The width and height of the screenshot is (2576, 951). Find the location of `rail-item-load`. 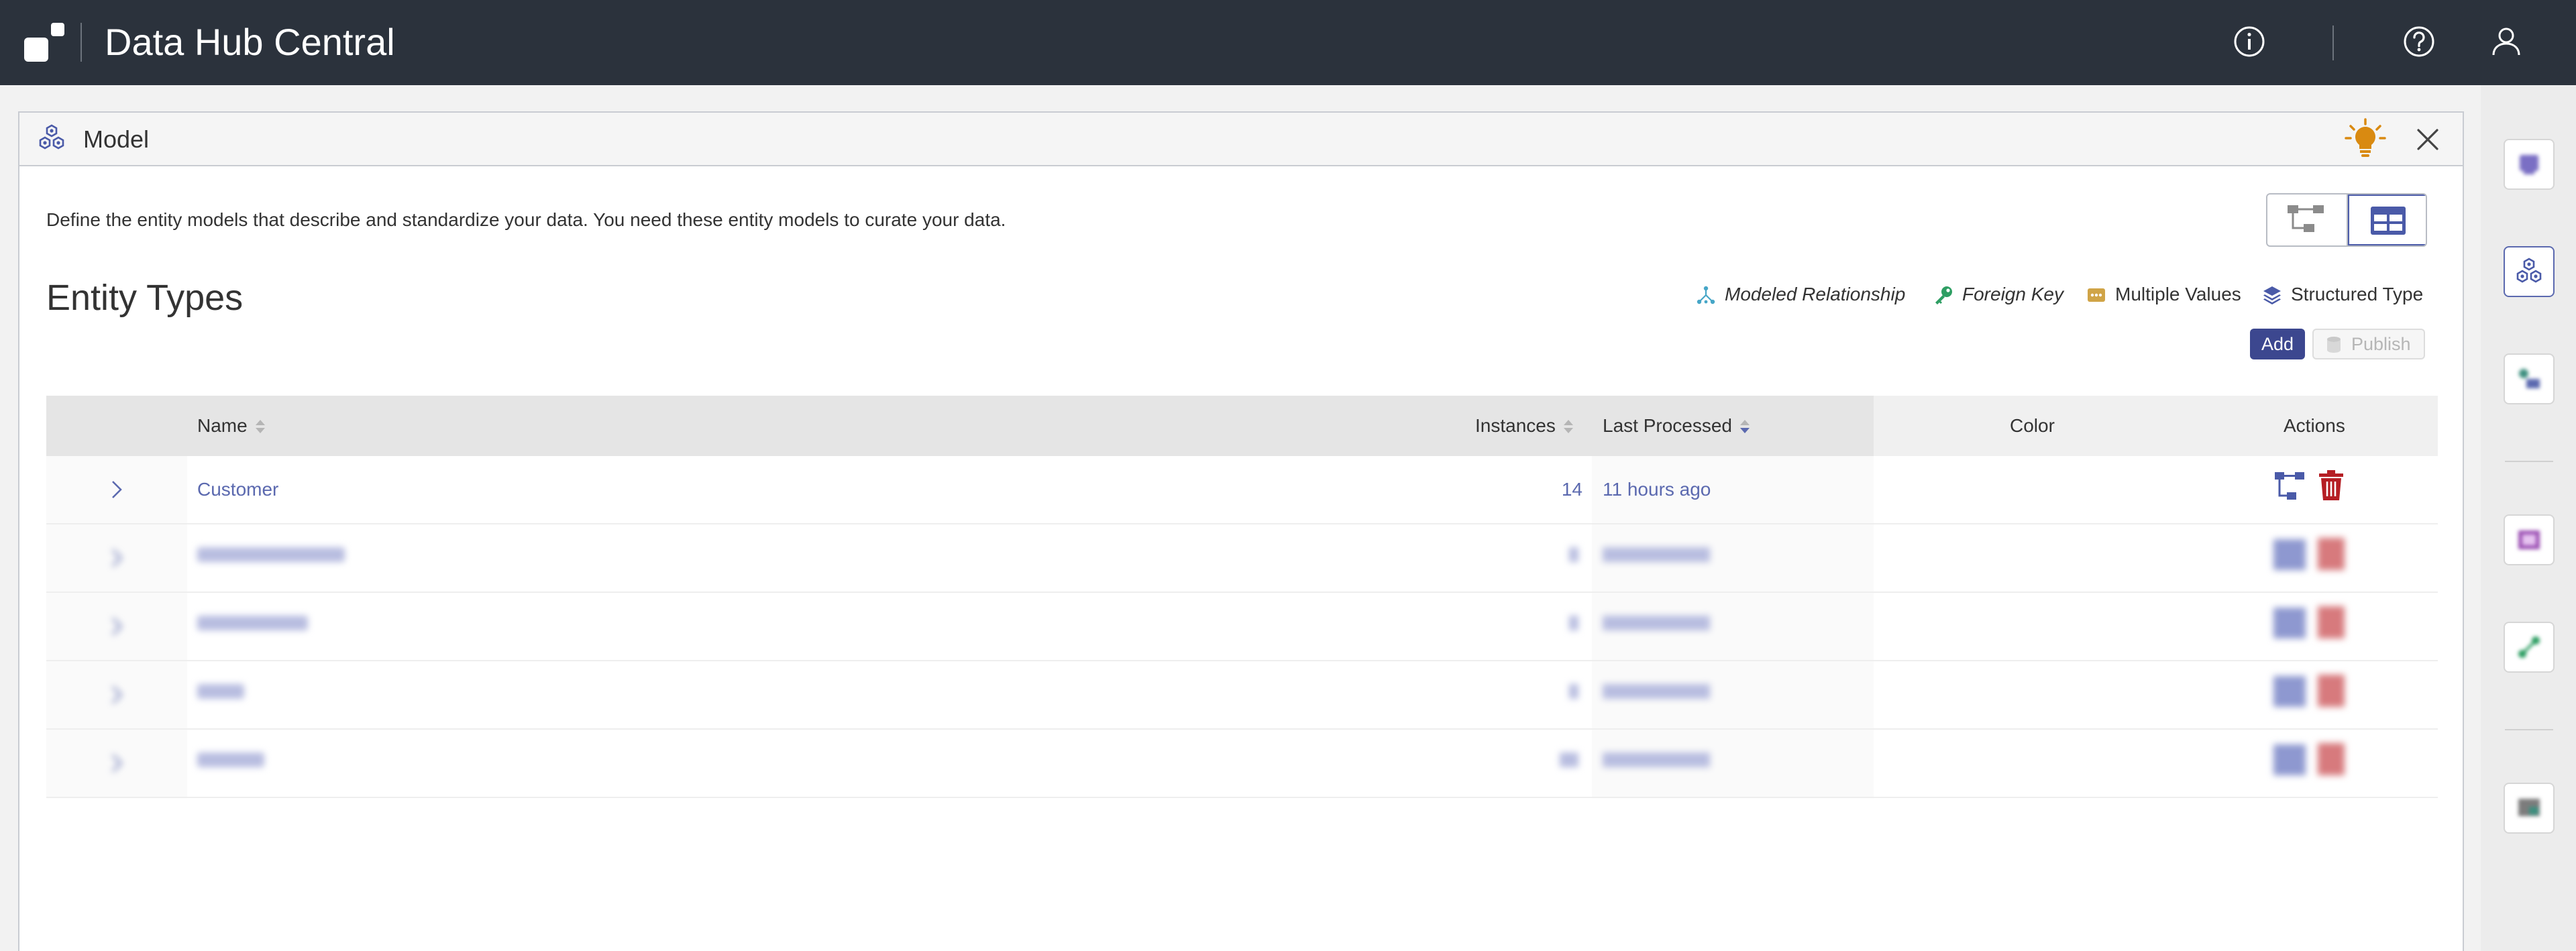

rail-item-load is located at coordinates (2529, 378).